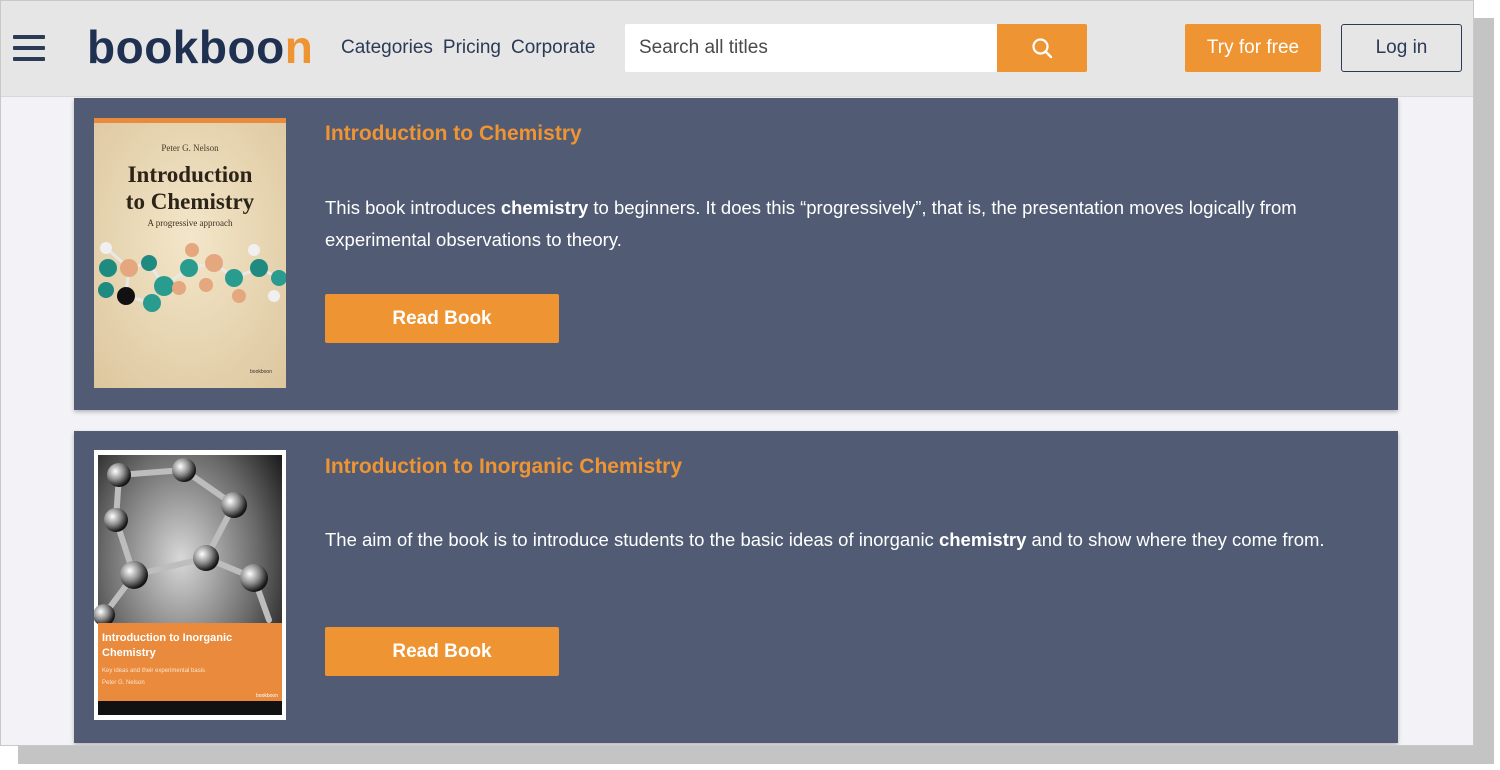 The width and height of the screenshot is (1500, 770). What do you see at coordinates (153, 671) in the screenshot?
I see `cover-subtitle: Key ideas and their experimental basis` at bounding box center [153, 671].